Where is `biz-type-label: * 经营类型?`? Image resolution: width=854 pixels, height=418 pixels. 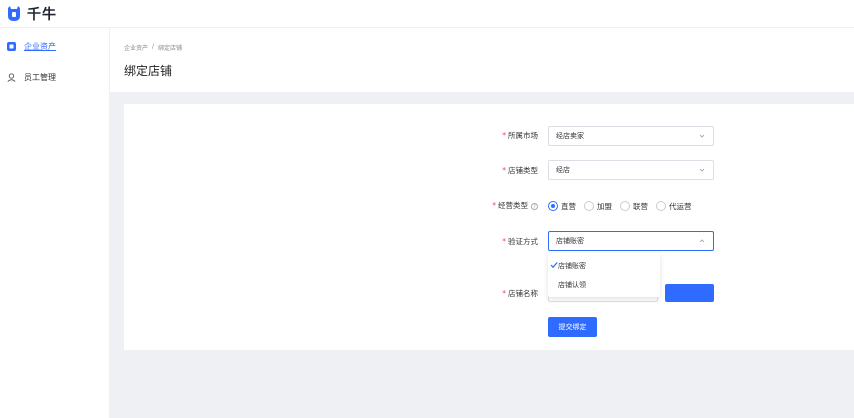
biz-type-label: * 经营类型? is located at coordinates (498, 205).